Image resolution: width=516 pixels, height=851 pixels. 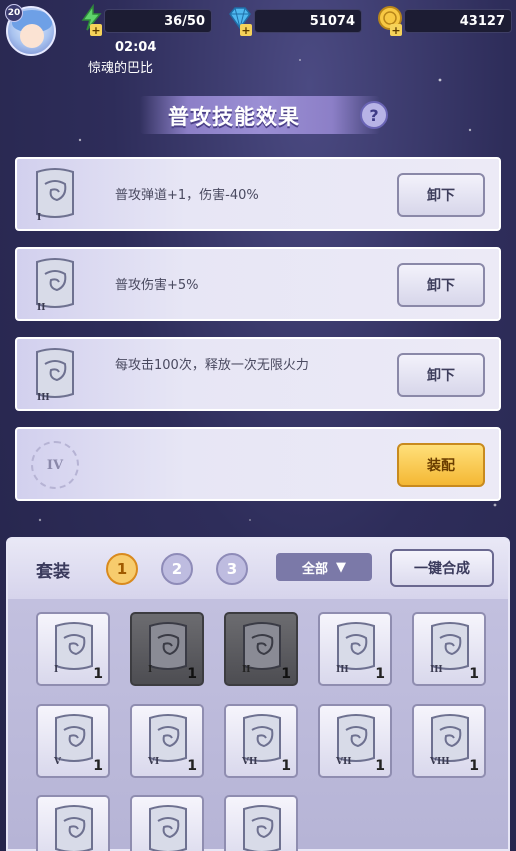 What do you see at coordinates (258, 374) in the screenshot?
I see `skill-slot-3: III 每攻击100次，释放一次无限火力 卸下` at bounding box center [258, 374].